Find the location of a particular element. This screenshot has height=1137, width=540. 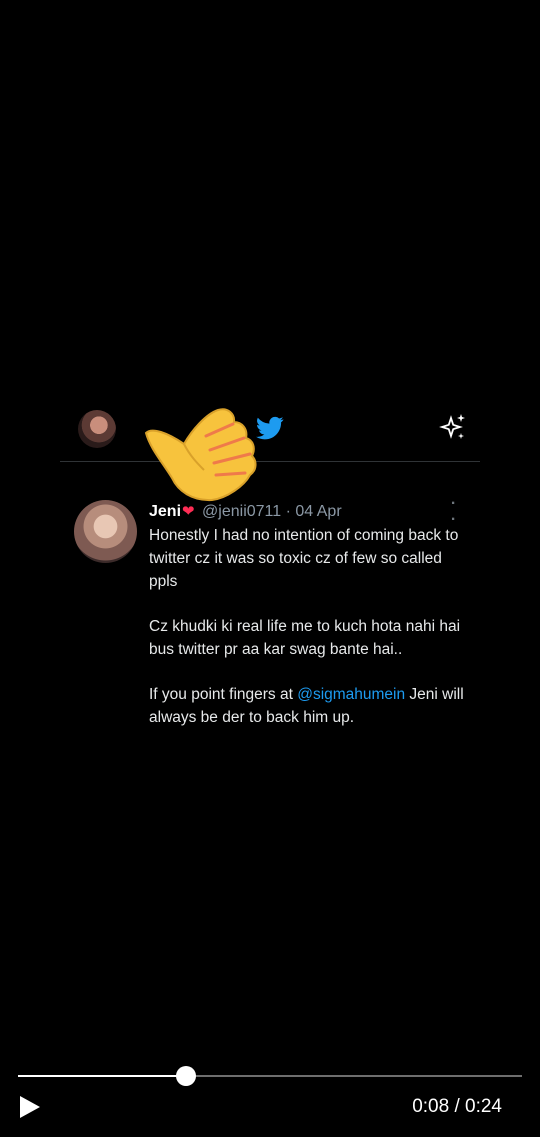

tweet-meta: Jeni❤ @jenii0711 · 04 Apr is located at coordinates (309, 511).